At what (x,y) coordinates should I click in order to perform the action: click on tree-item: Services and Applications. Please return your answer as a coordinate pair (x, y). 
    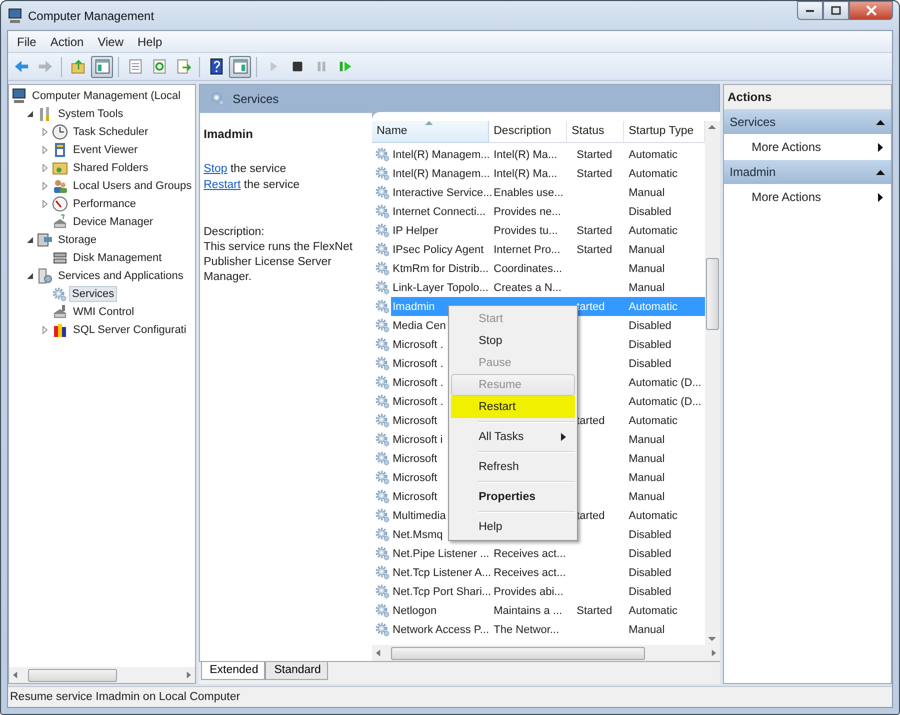
    Looking at the image, I should click on (120, 276).